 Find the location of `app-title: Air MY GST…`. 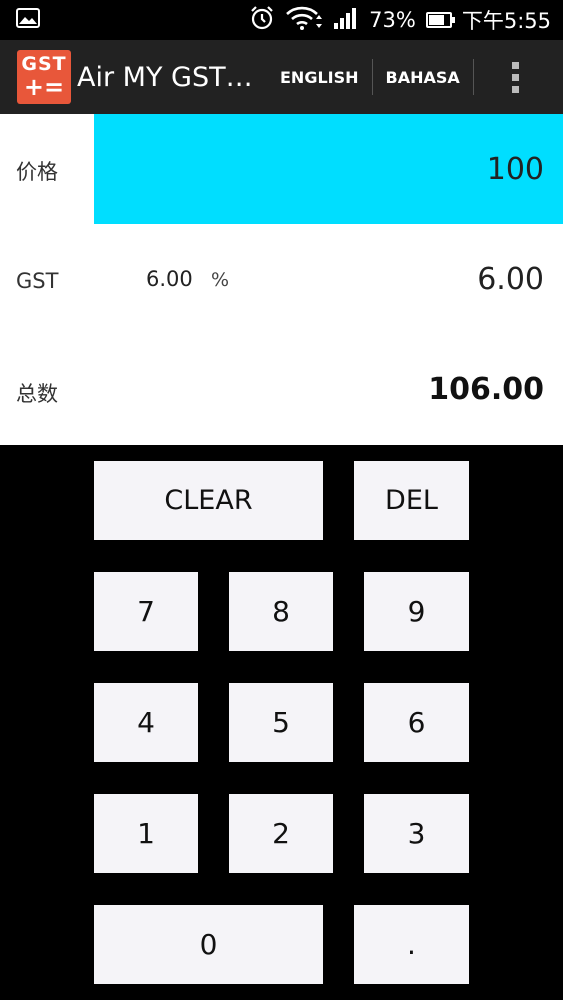

app-title: Air MY GST… is located at coordinates (165, 77).